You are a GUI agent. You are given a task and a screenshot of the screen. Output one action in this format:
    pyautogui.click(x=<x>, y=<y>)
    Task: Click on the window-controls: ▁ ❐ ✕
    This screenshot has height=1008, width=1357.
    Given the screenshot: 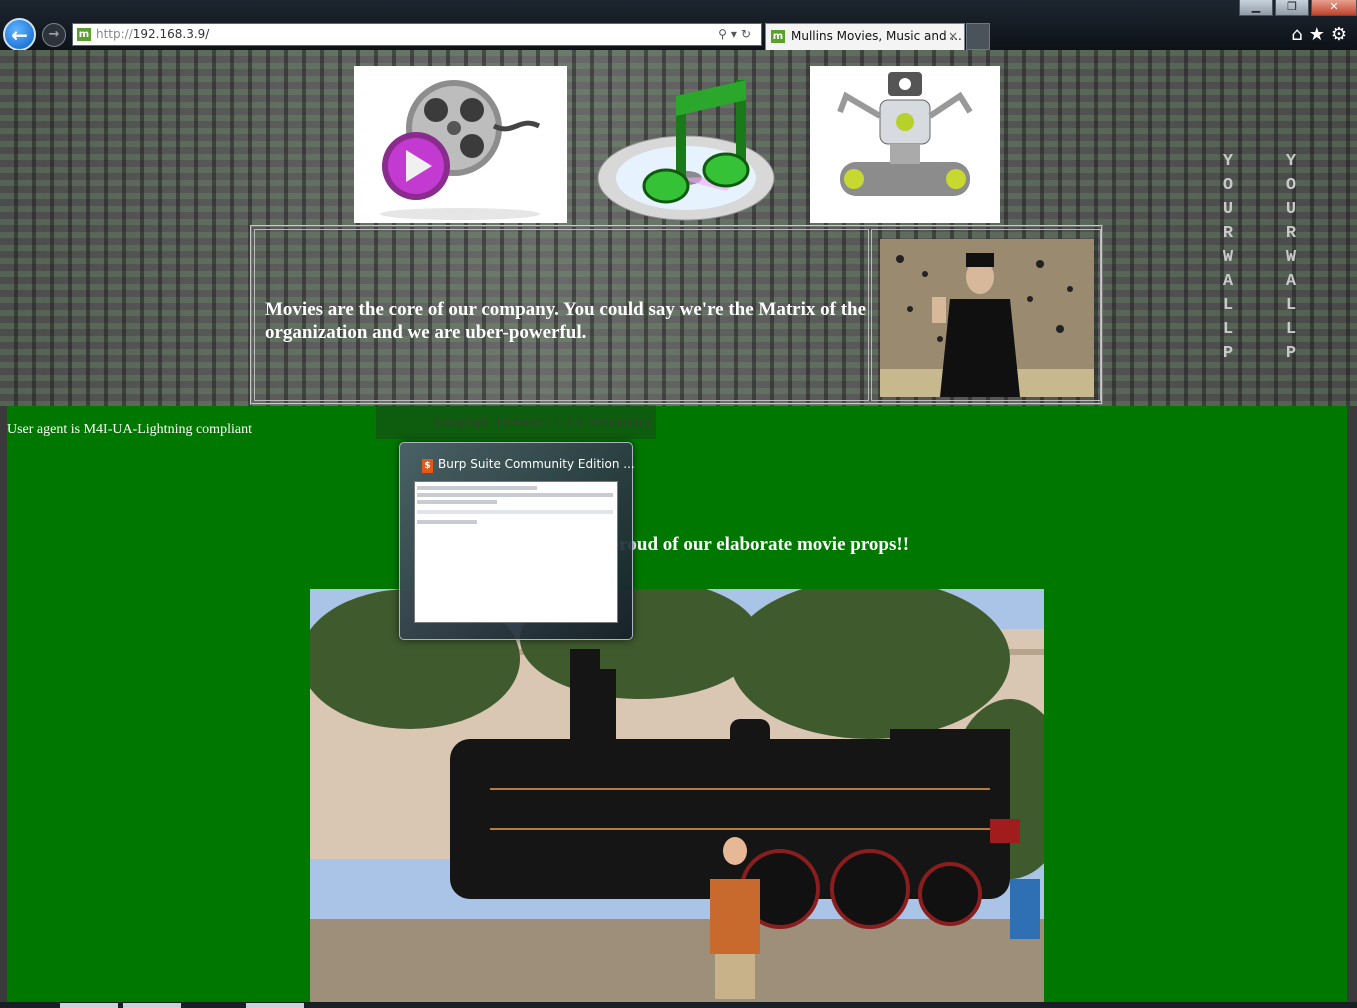 What is the action you would take?
    pyautogui.click(x=1297, y=8)
    